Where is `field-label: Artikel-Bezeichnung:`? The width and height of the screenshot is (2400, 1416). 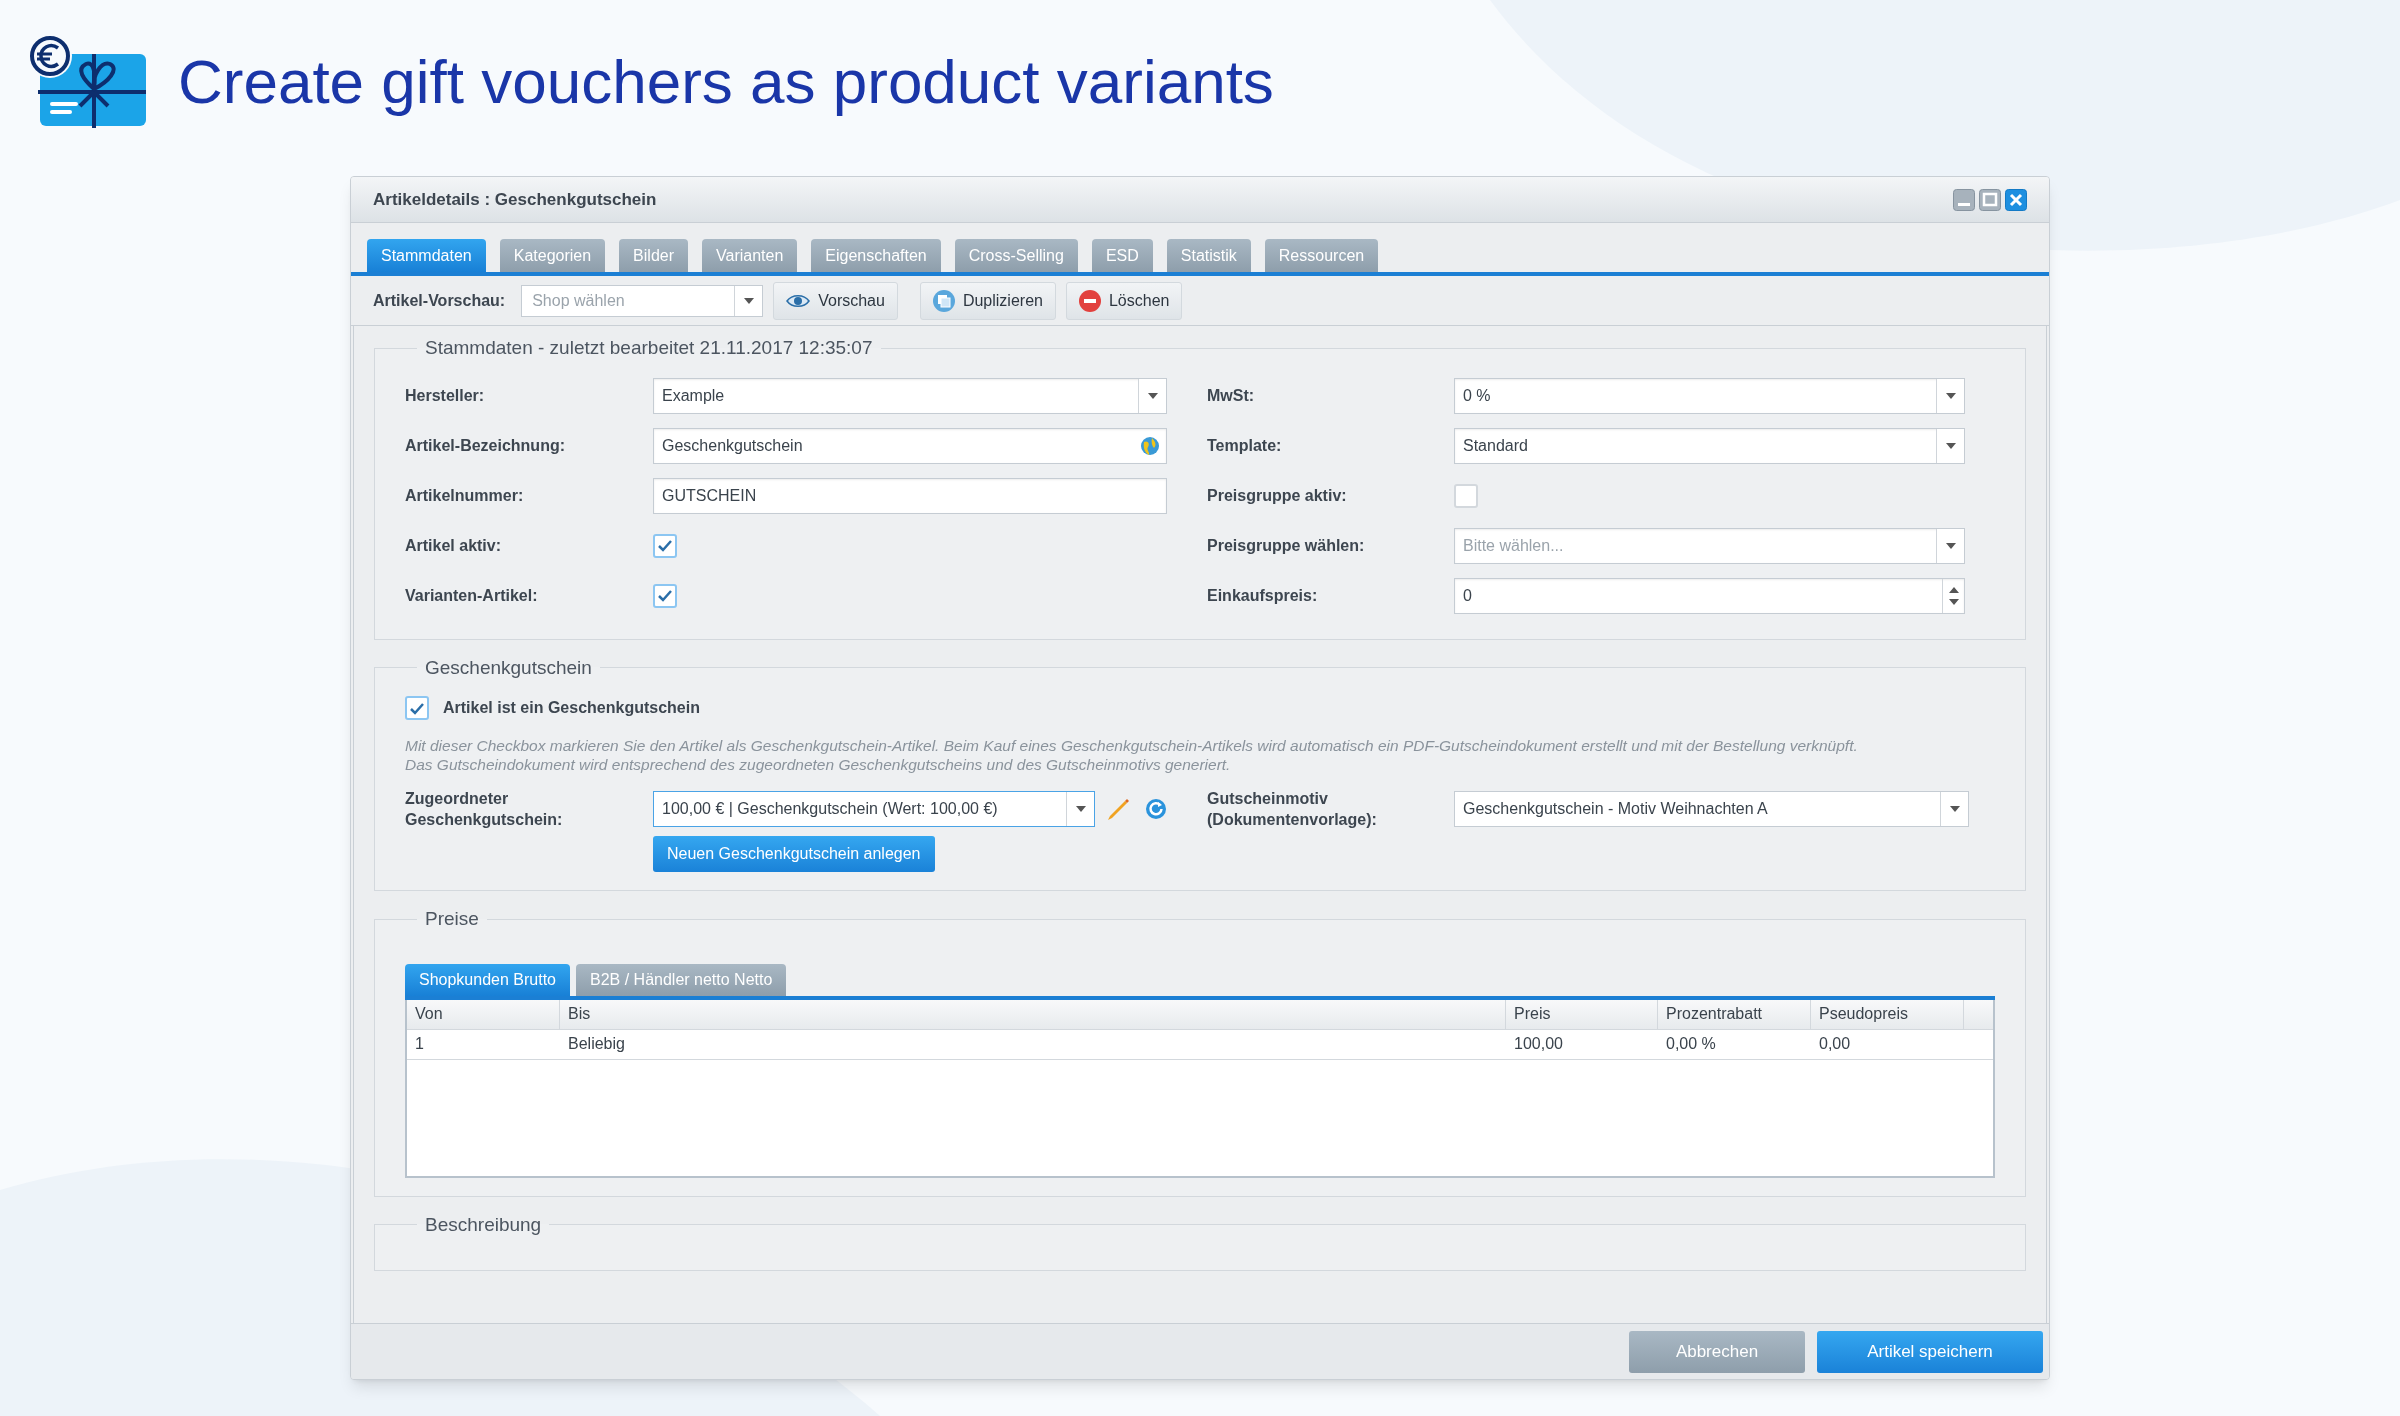 field-label: Artikel-Bezeichnung: is located at coordinates (485, 446).